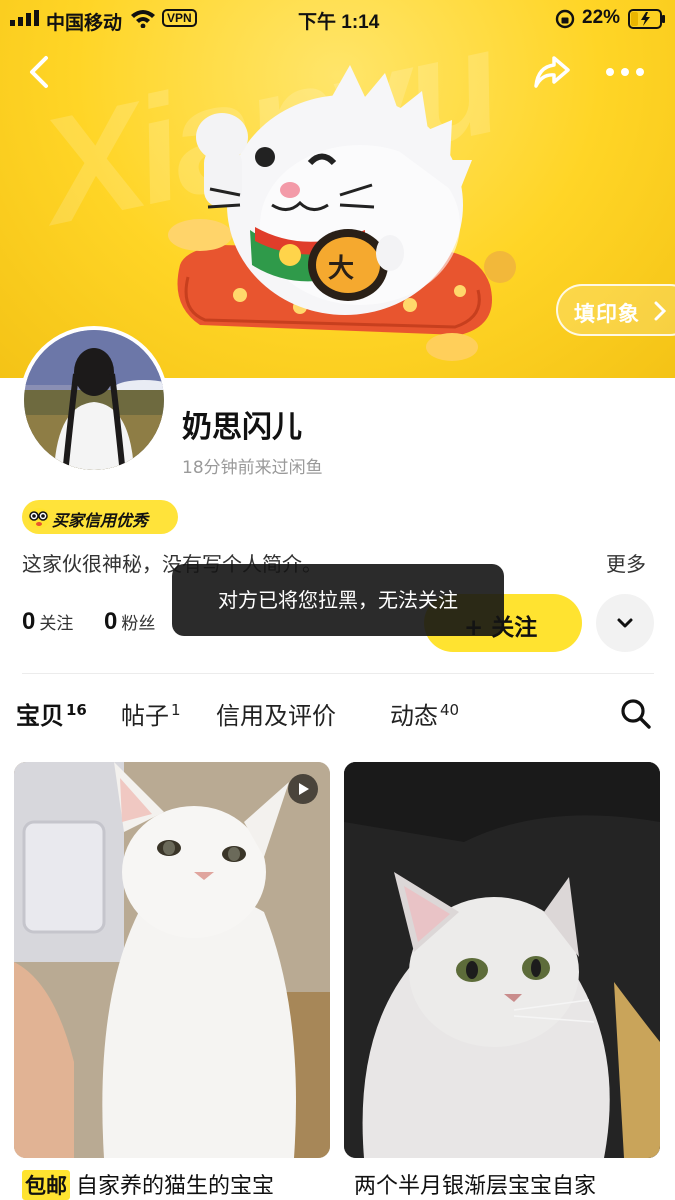 The width and height of the screenshot is (675, 1200). Describe the element at coordinates (303, 789) in the screenshot. I see `video-play-icon` at that location.